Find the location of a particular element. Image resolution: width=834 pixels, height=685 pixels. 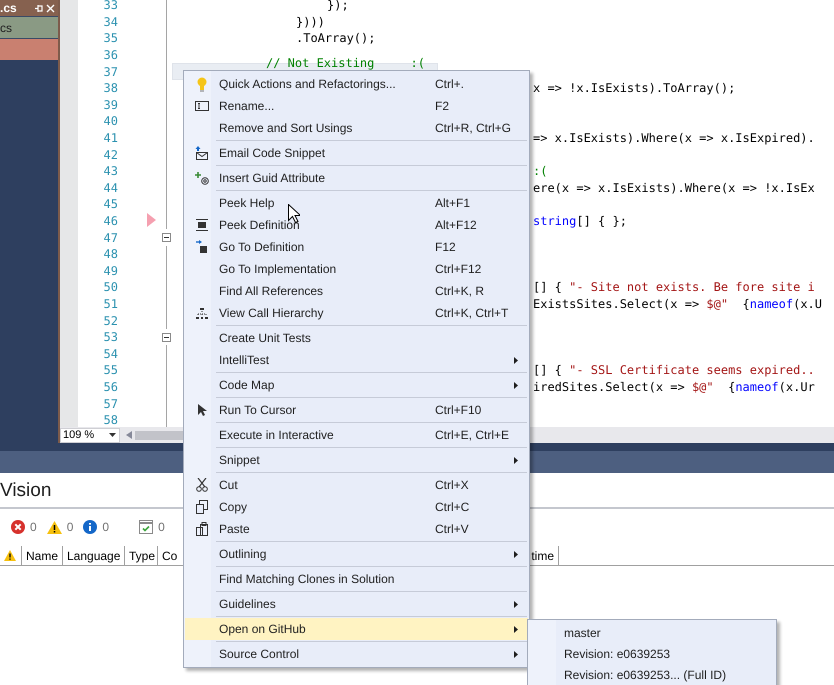

menu-item: Rename... F2 is located at coordinates (356, 106).